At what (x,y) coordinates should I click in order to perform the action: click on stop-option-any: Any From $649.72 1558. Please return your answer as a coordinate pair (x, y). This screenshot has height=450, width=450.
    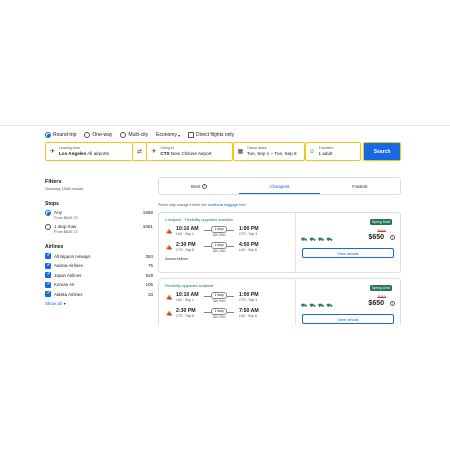
    Looking at the image, I should click on (99, 215).